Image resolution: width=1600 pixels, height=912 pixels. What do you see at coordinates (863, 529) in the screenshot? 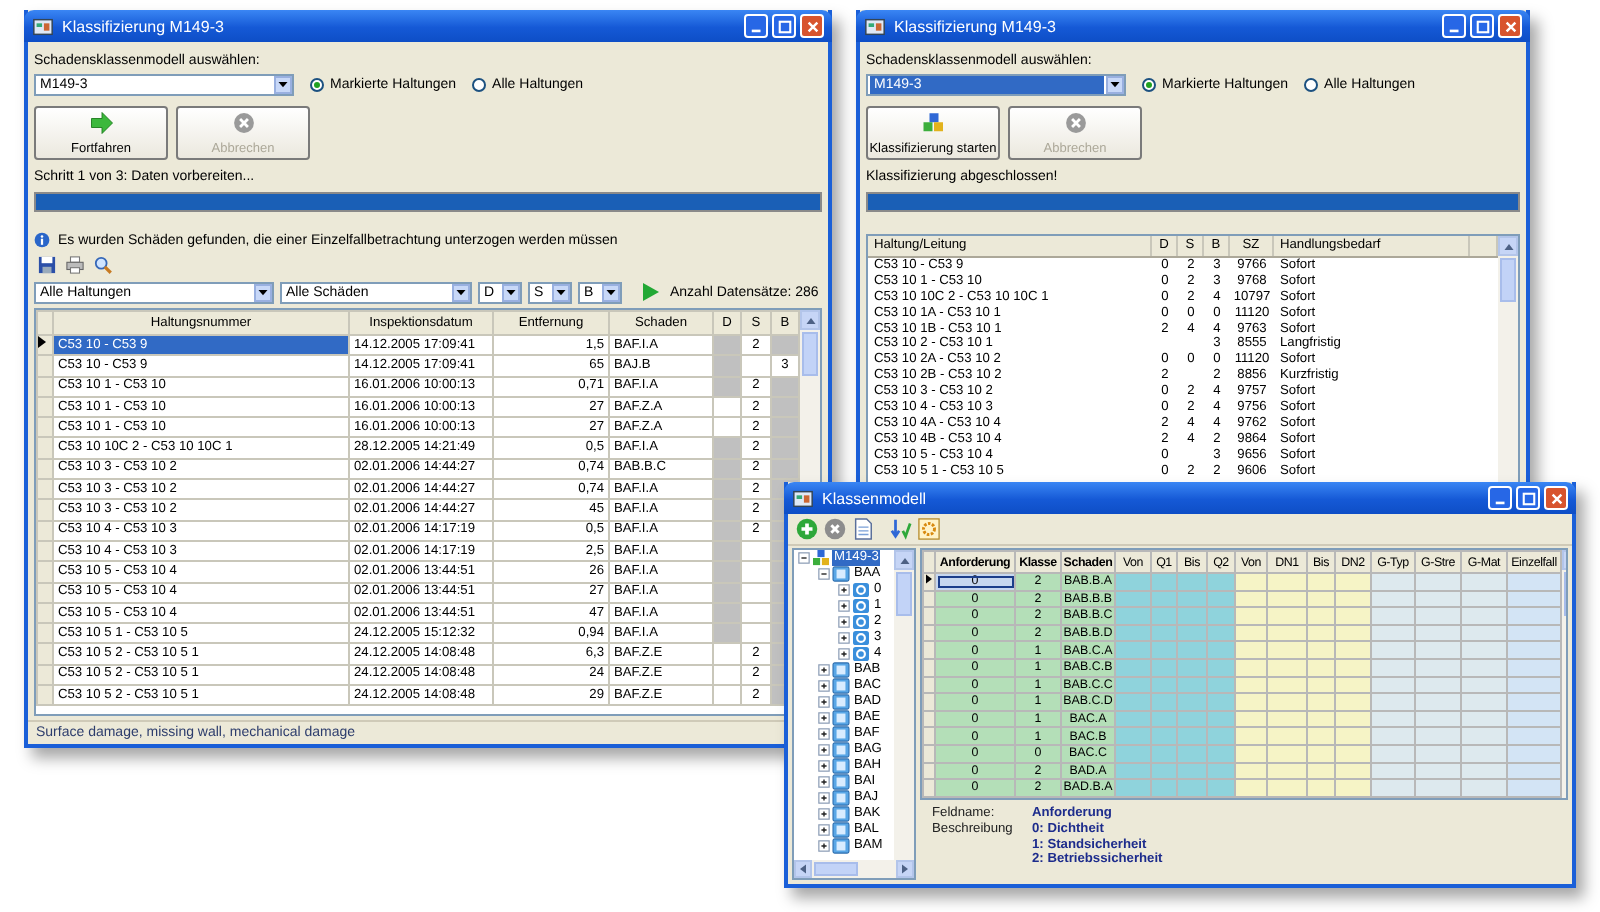
I see `document-button` at bounding box center [863, 529].